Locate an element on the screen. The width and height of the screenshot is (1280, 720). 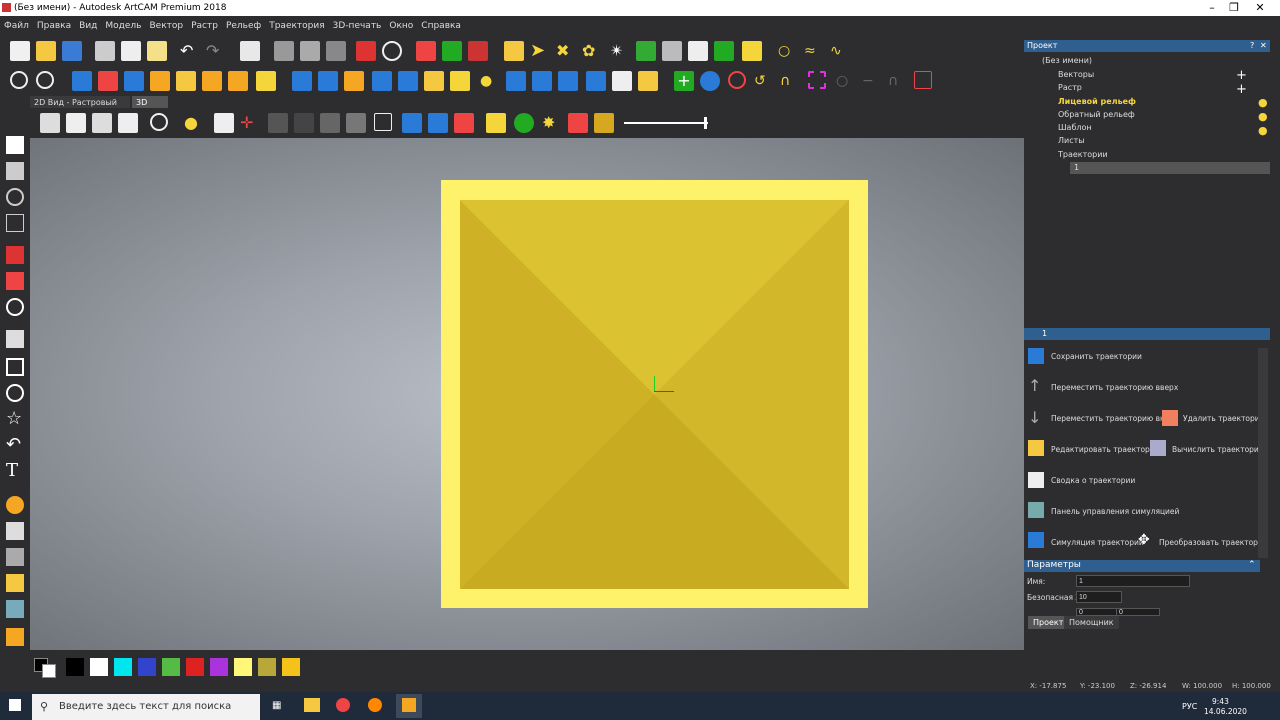
relief-combine-icon is located at coordinates (478, 51).